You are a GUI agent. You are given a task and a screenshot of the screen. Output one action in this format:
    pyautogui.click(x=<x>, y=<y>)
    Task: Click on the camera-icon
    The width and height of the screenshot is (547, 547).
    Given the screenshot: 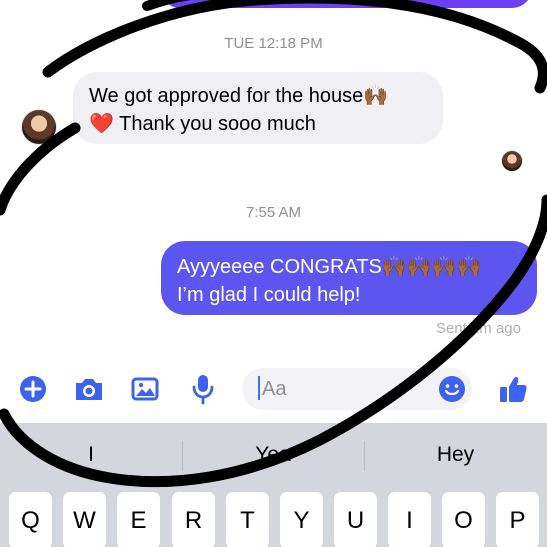 What is the action you would take?
    pyautogui.click(x=89, y=389)
    